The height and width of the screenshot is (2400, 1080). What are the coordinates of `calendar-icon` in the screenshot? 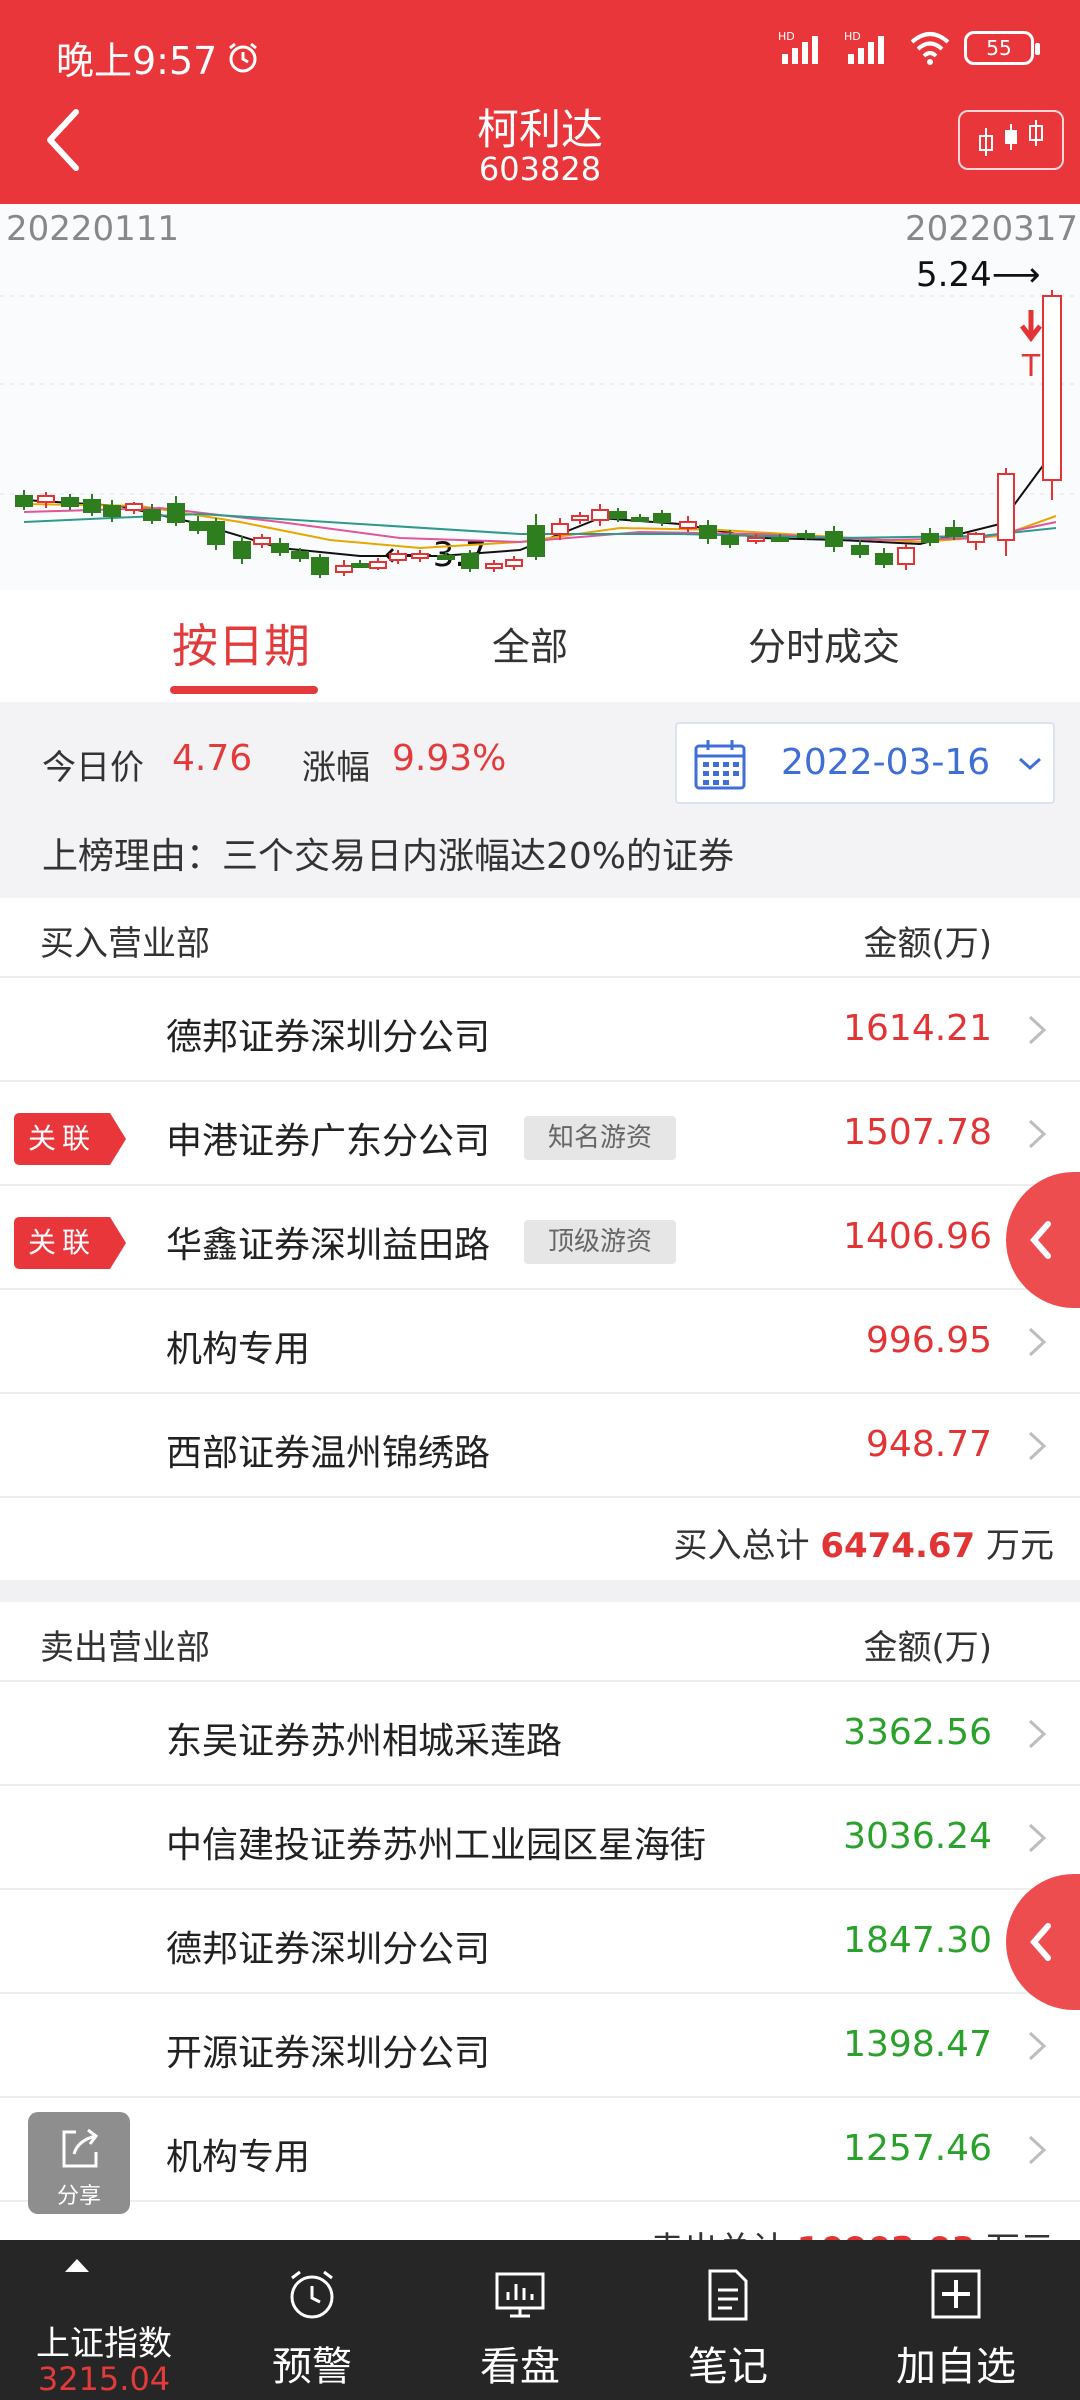 It's located at (720, 765).